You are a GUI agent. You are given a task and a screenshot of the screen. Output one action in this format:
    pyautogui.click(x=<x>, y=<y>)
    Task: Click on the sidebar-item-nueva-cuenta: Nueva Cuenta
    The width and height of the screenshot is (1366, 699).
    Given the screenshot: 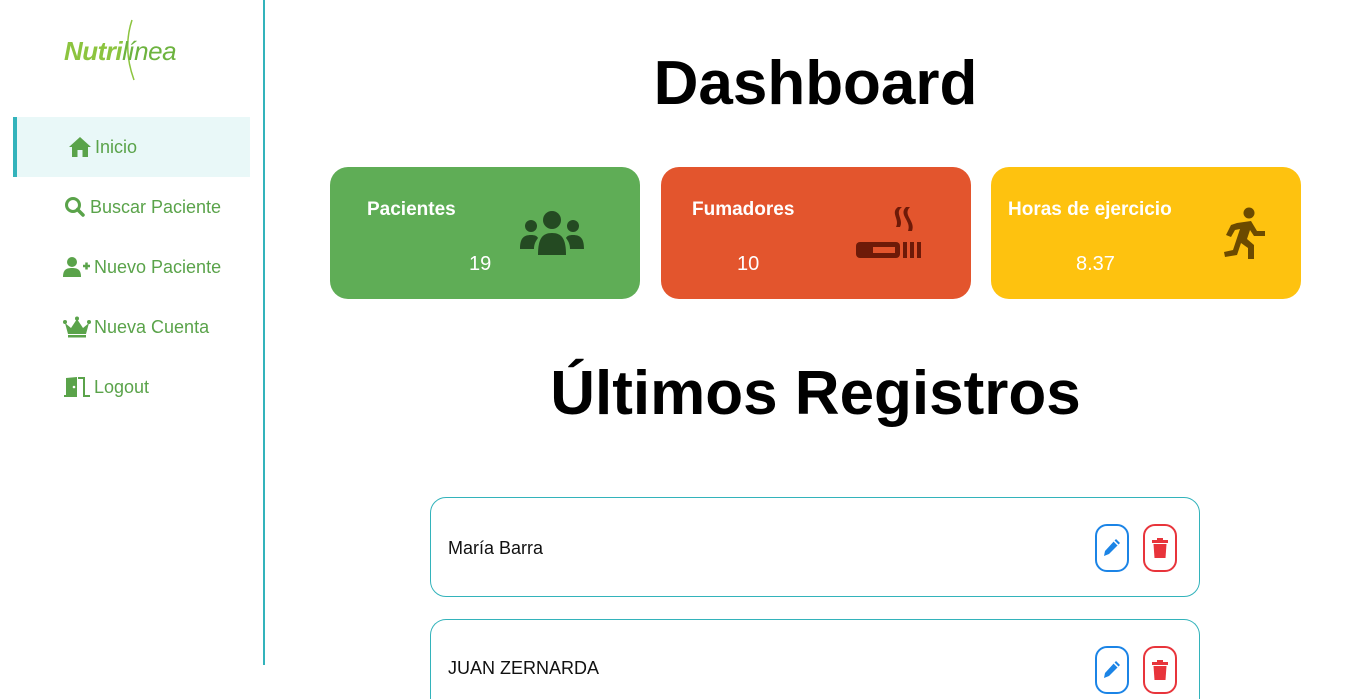 What is the action you would take?
    pyautogui.click(x=131, y=327)
    